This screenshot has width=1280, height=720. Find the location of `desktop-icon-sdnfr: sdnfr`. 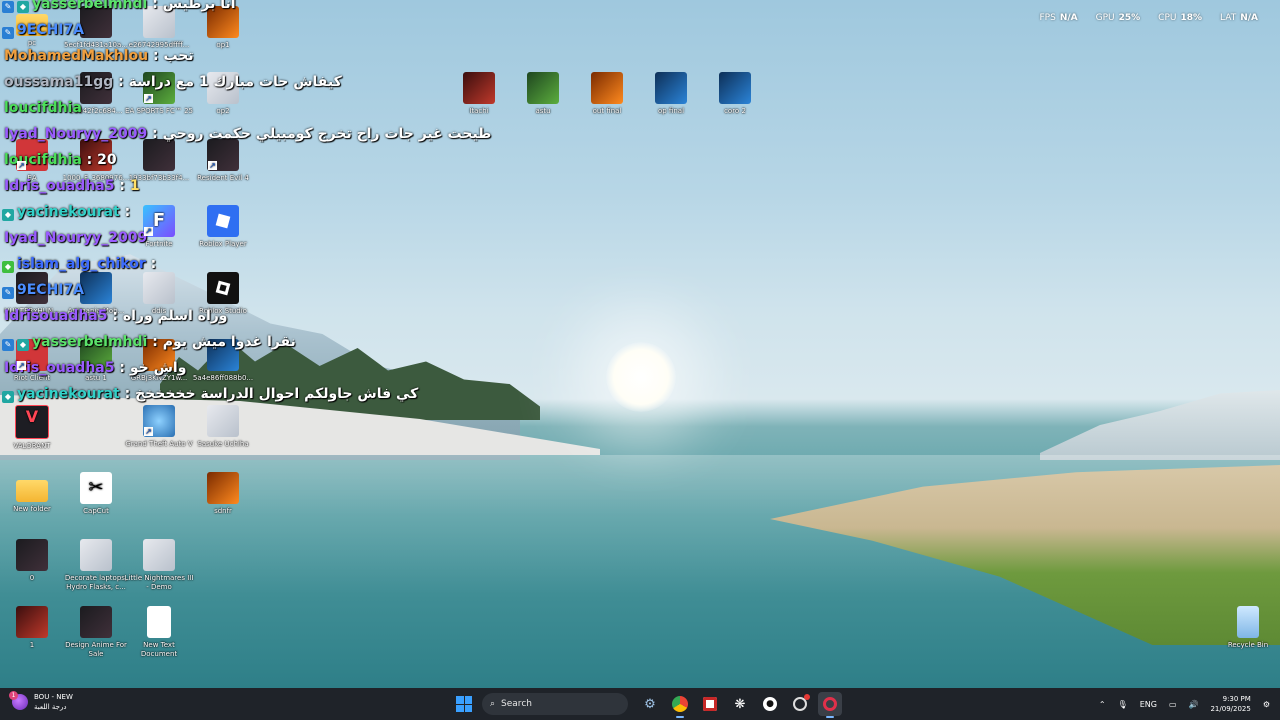

desktop-icon-sdnfr: sdnfr is located at coordinates (223, 494).